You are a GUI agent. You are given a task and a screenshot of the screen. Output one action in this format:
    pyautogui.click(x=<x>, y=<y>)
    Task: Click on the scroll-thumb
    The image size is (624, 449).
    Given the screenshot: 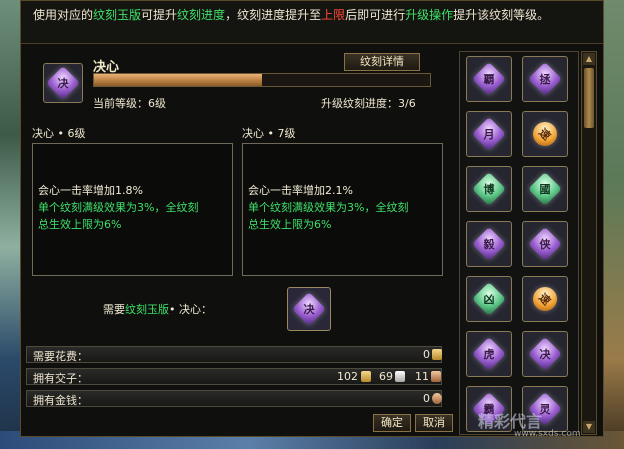 What is the action you would take?
    pyautogui.click(x=589, y=98)
    